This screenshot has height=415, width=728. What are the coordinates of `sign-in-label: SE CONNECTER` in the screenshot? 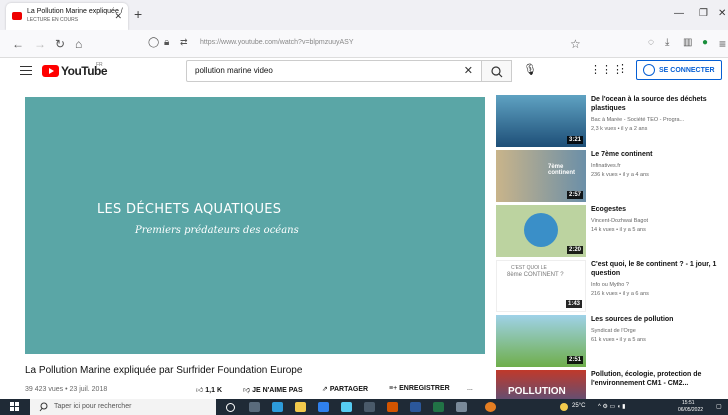 It's located at (687, 70).